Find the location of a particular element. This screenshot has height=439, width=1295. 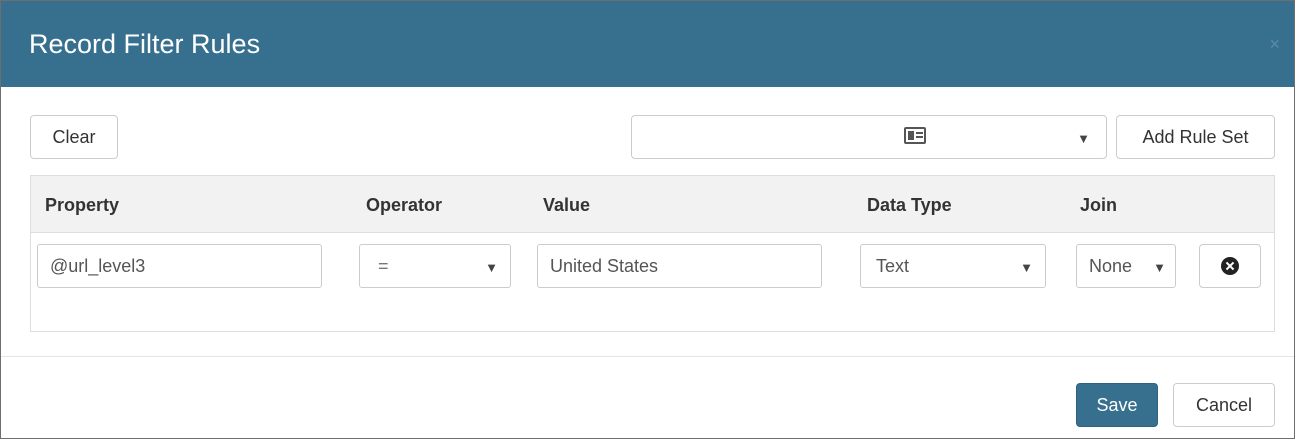

clear-button: Clear is located at coordinates (74, 137).